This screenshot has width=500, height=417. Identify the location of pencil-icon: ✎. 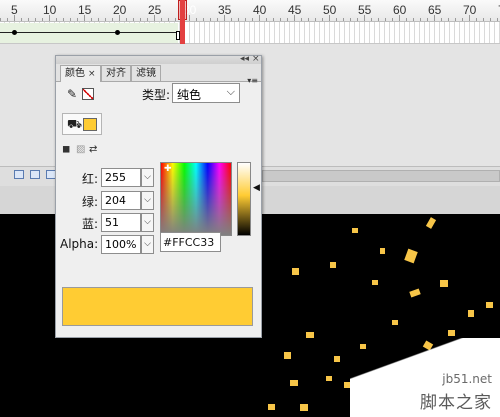
(72, 94).